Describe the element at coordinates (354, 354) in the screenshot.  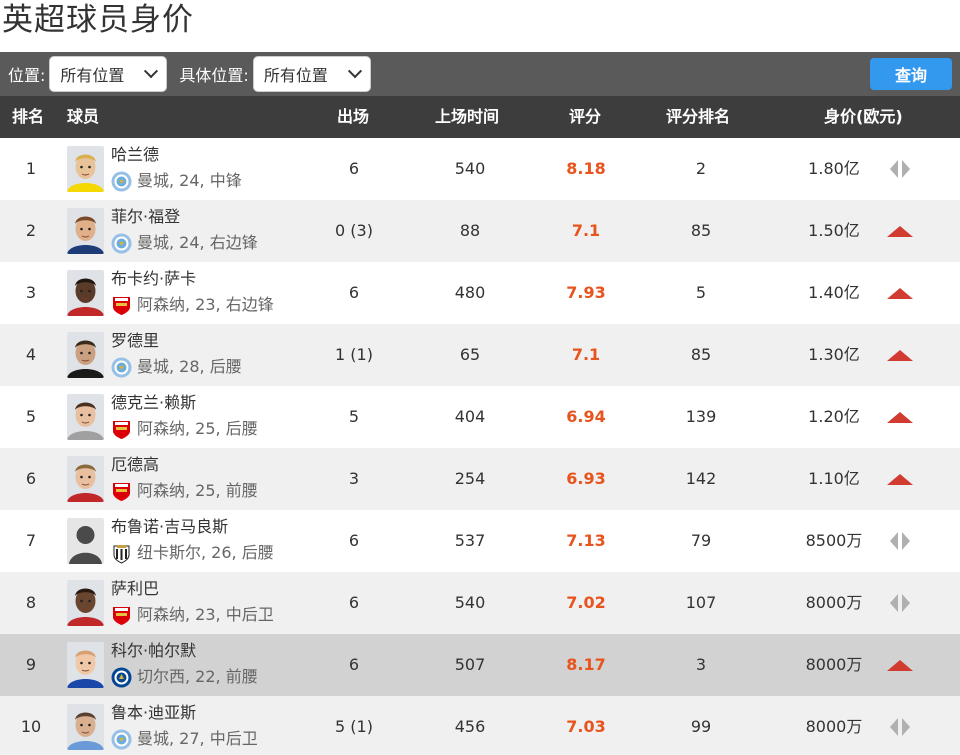
I see `apps-cell: 1 (1)` at that location.